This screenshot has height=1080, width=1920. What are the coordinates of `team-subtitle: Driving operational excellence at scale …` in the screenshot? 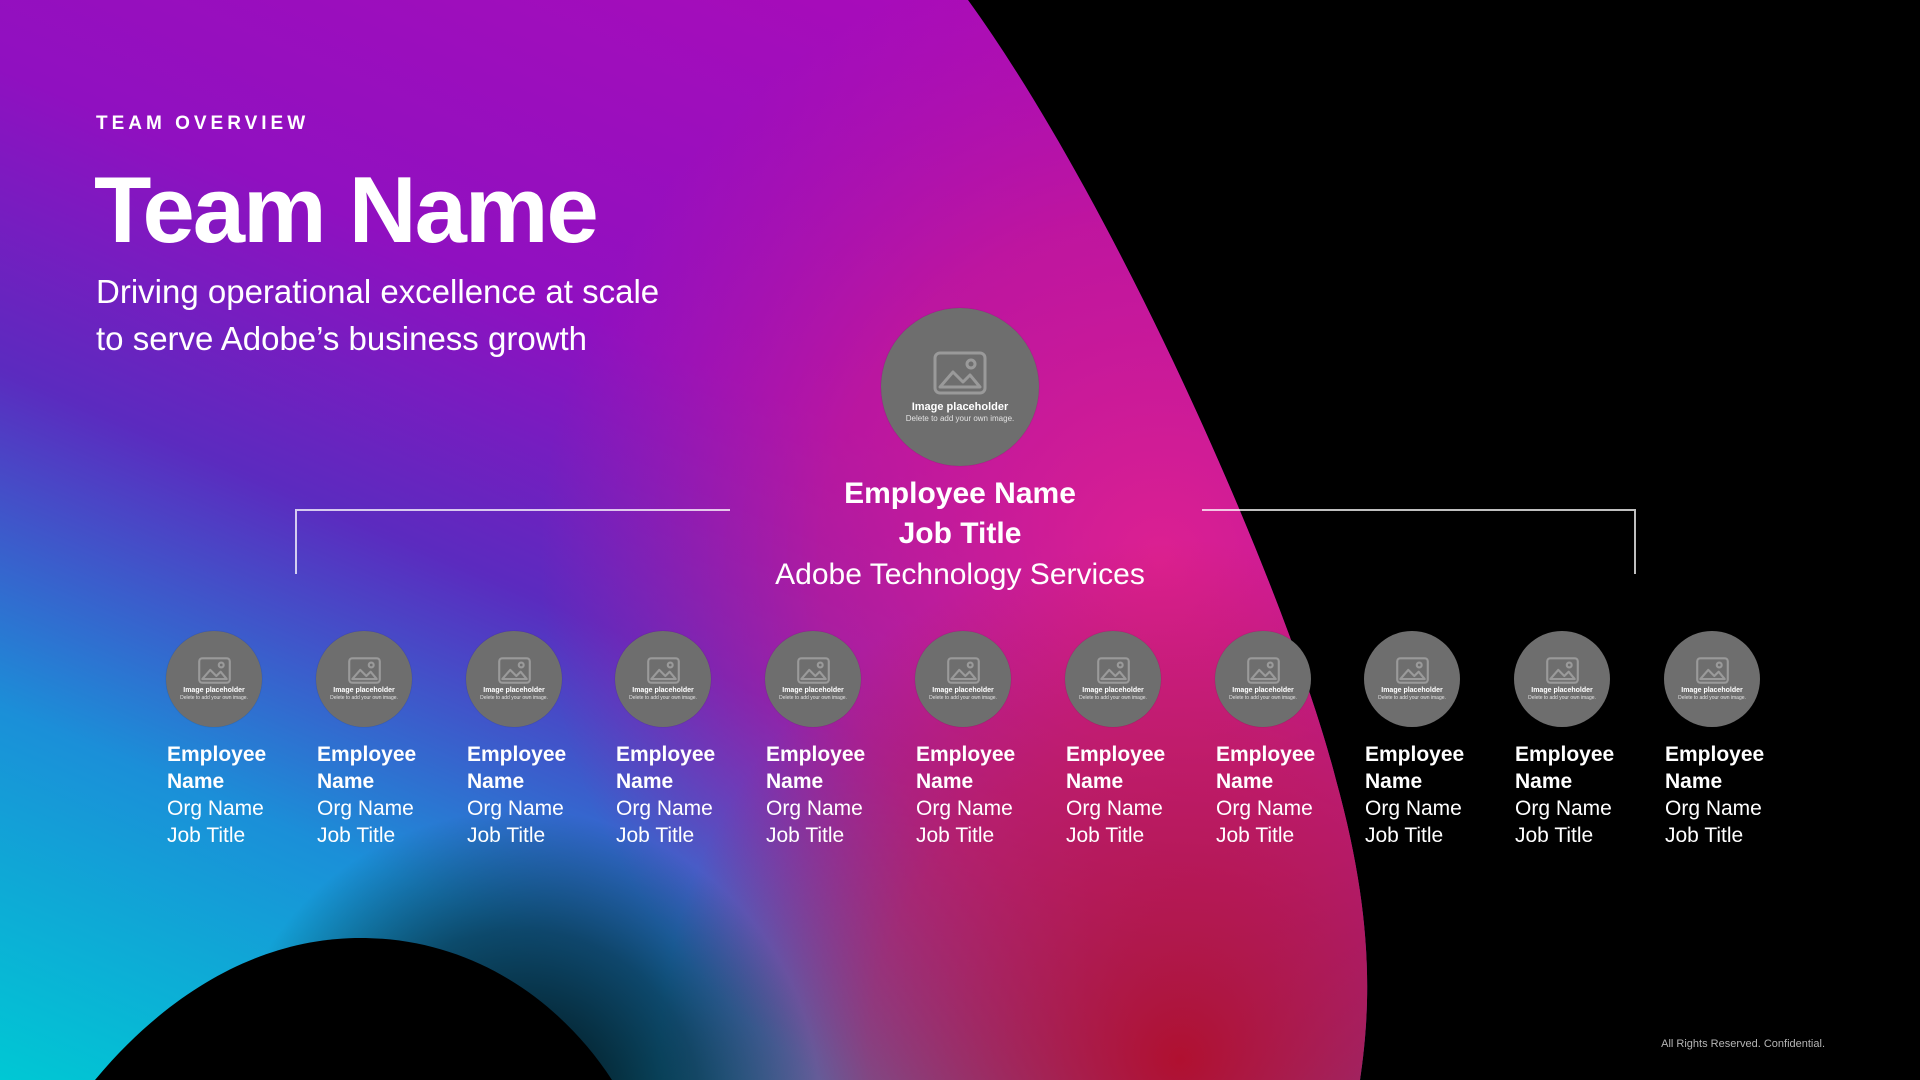 It's located at (406, 315).